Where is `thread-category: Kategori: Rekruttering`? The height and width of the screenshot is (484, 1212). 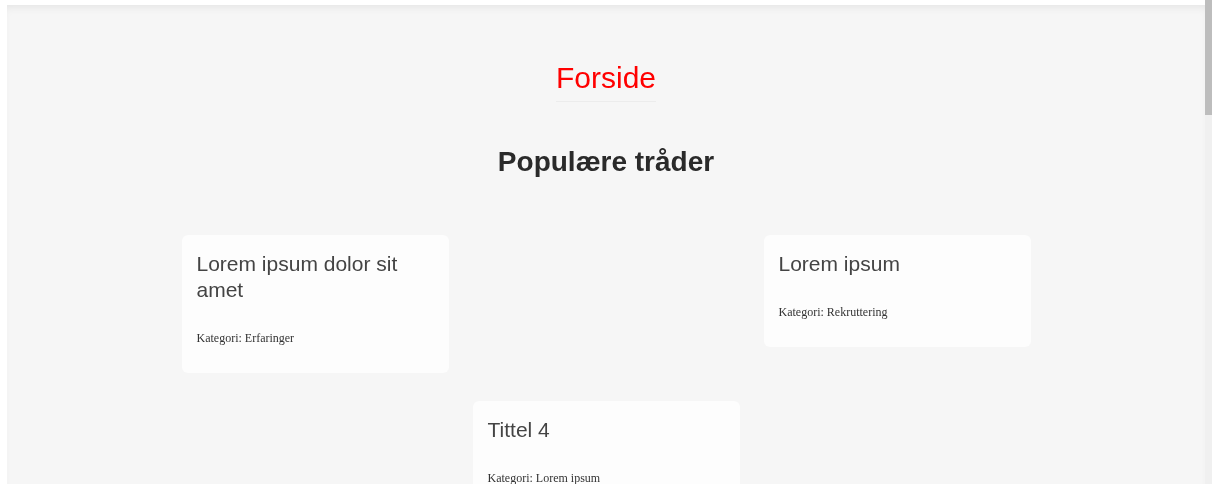
thread-category: Kategori: Rekruttering is located at coordinates (833, 312).